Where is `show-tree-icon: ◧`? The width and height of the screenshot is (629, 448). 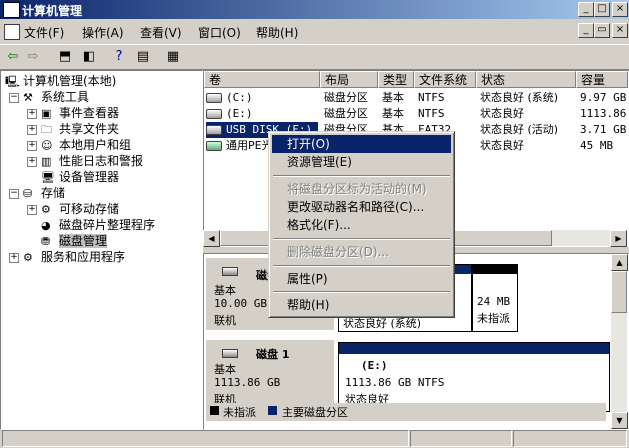
show-tree-icon: ◧ is located at coordinates (89, 56).